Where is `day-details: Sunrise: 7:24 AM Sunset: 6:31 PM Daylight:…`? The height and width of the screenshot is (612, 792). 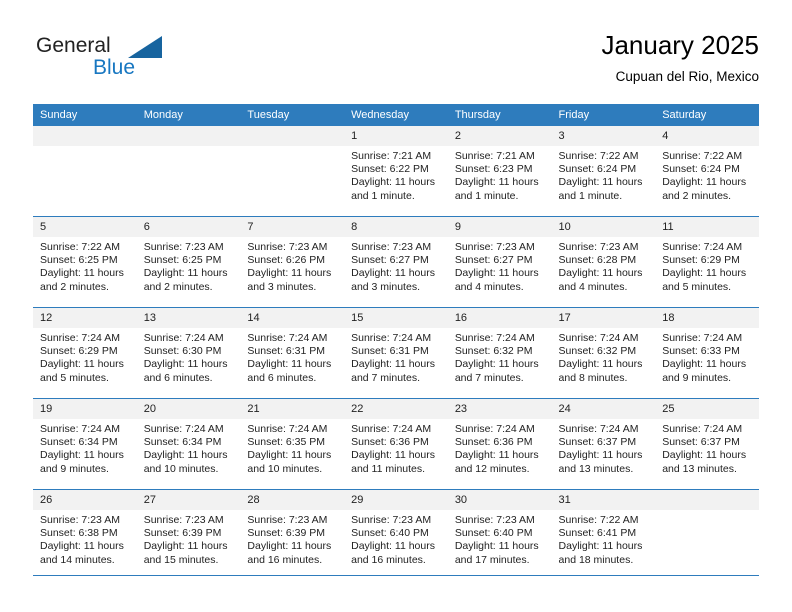
day-details: Sunrise: 7:24 AM Sunset: 6:31 PM Daylight:… is located at coordinates (292, 356).